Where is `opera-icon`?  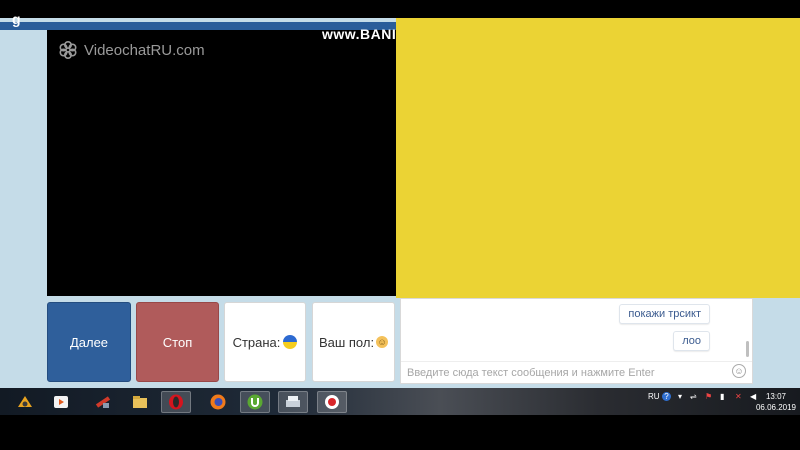 opera-icon is located at coordinates (176, 402).